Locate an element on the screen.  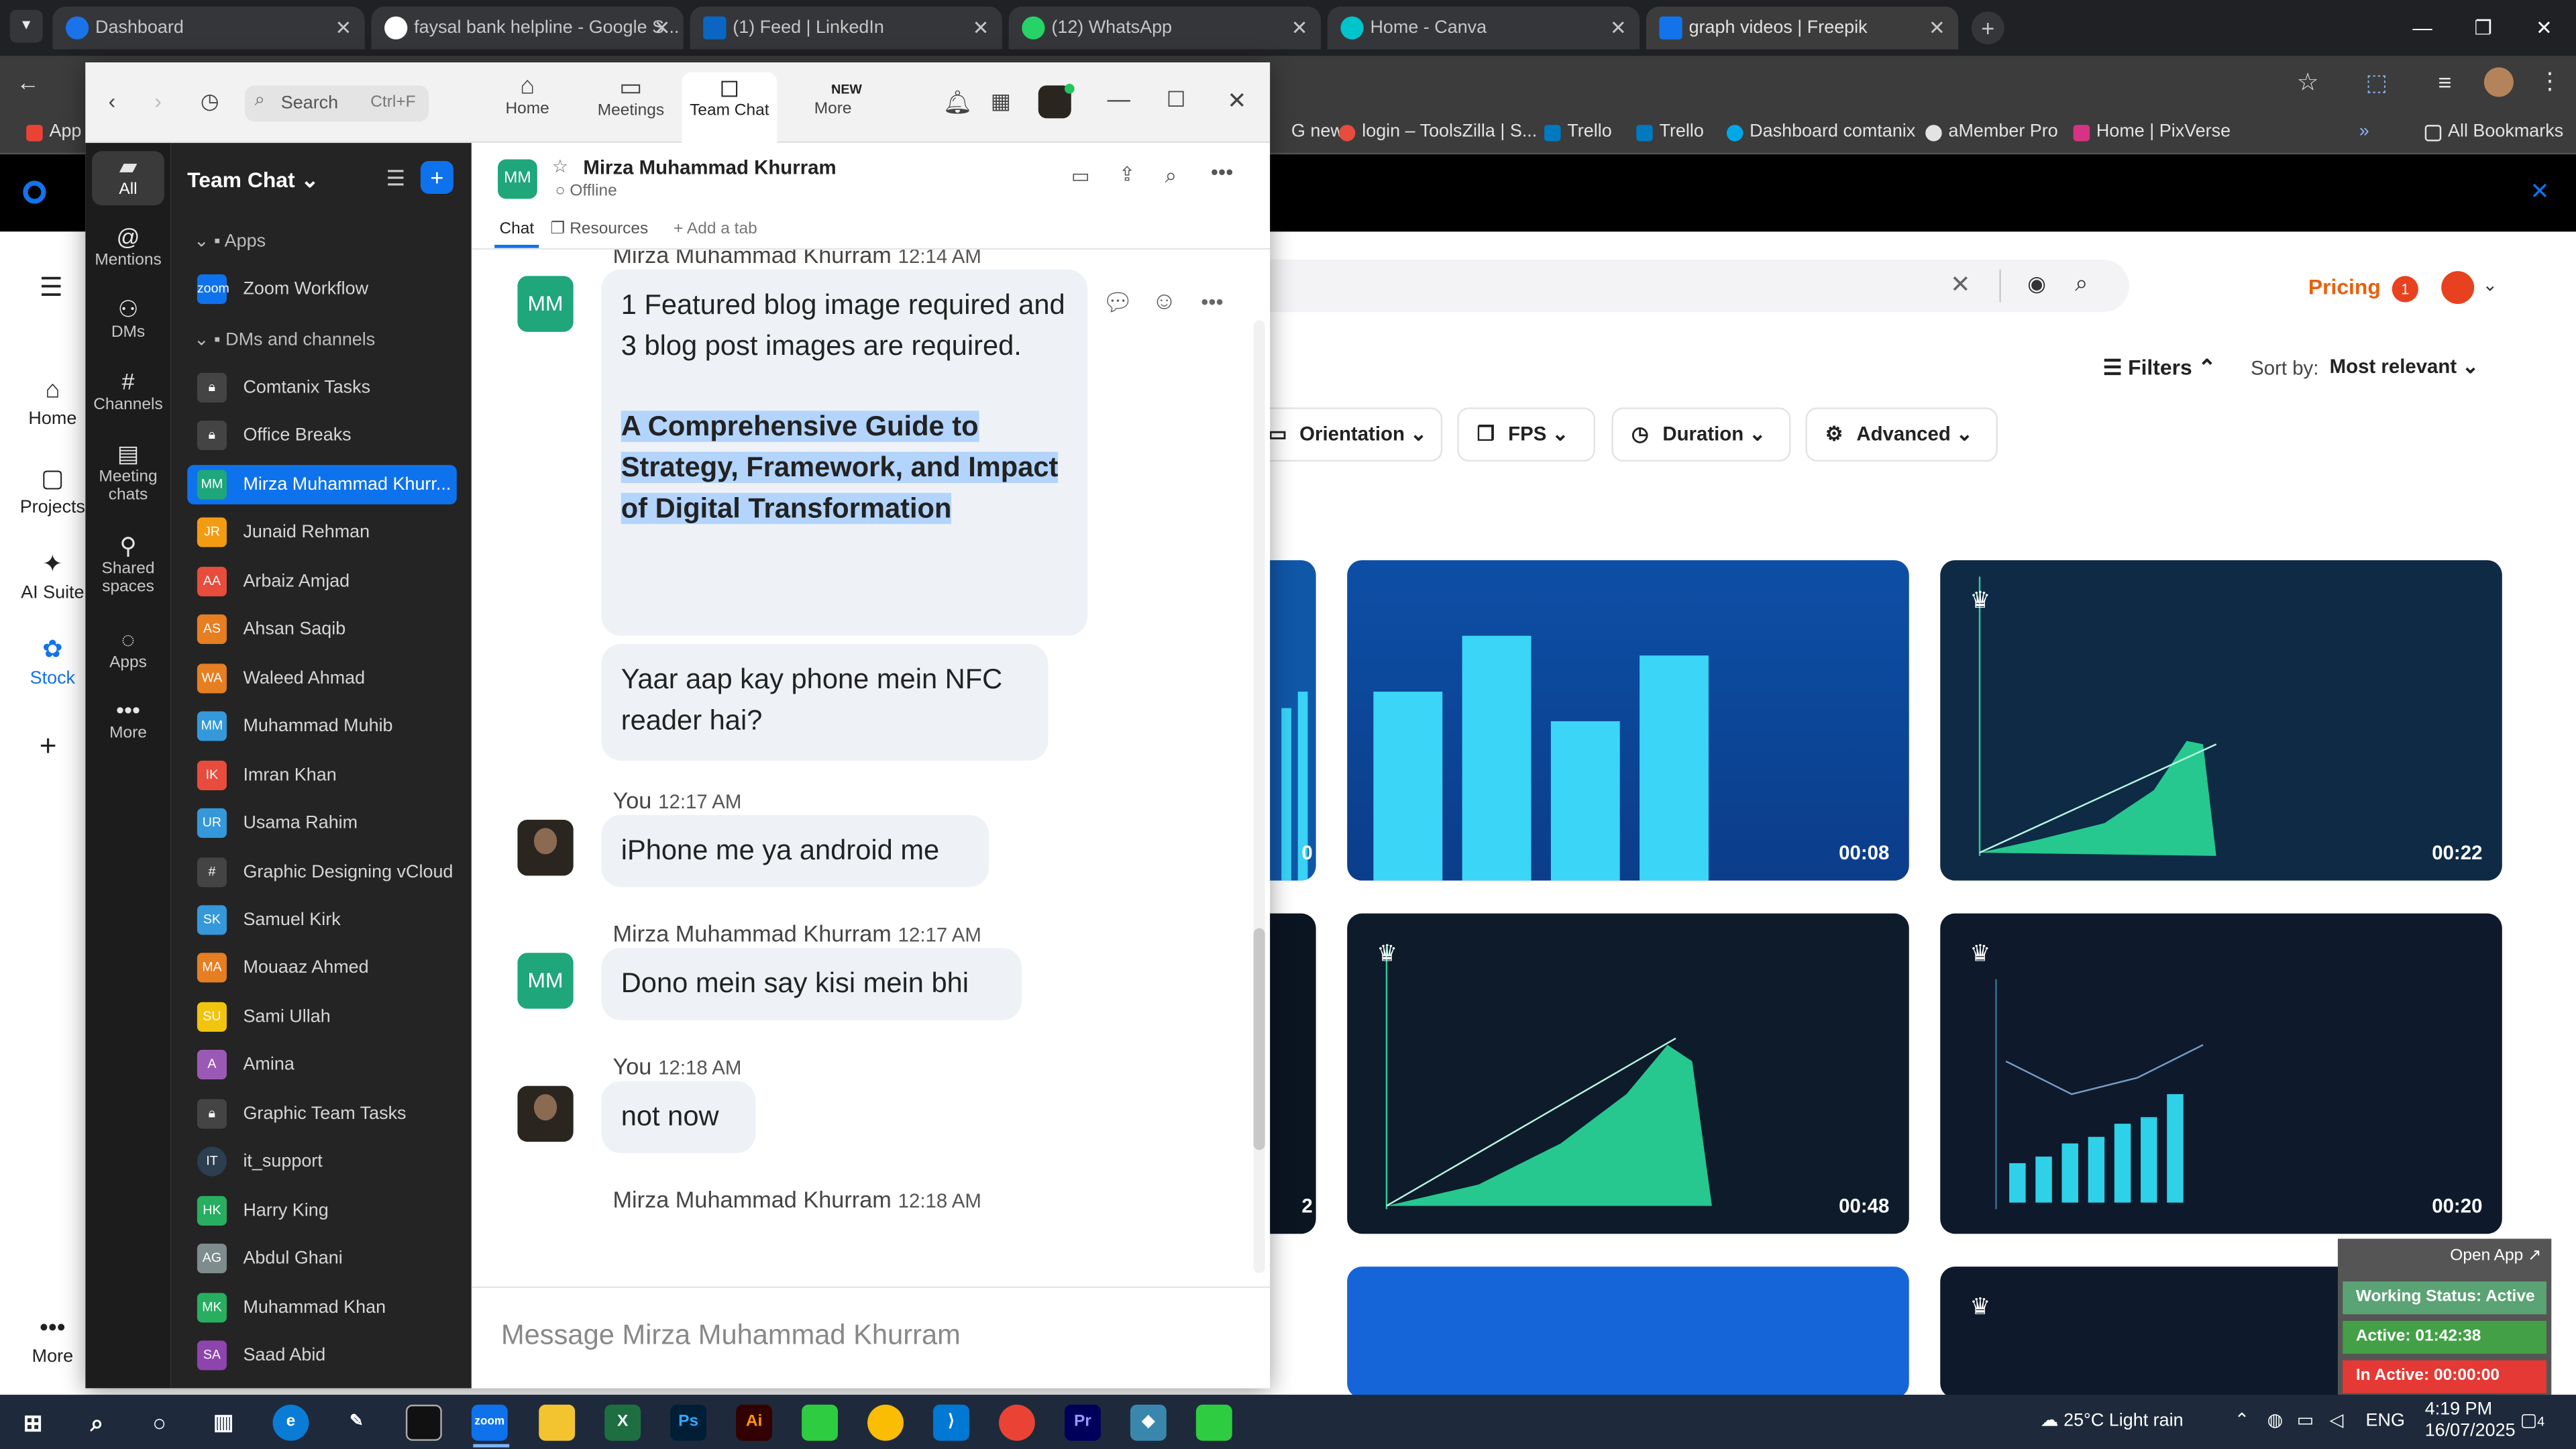
list-item: HK Harry King is located at coordinates (322, 1211).